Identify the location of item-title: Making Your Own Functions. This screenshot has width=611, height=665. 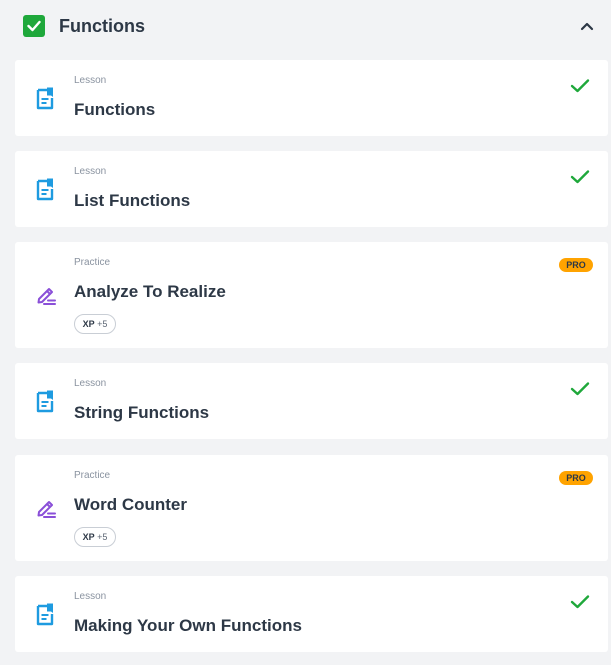
(188, 625).